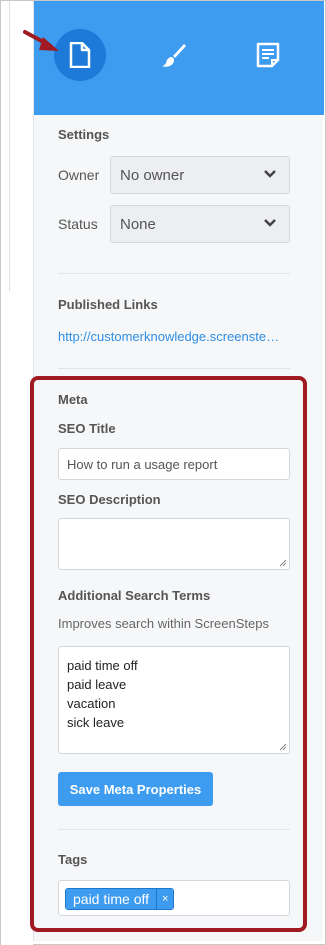  Describe the element at coordinates (80, 55) in the screenshot. I see `document-icon` at that location.